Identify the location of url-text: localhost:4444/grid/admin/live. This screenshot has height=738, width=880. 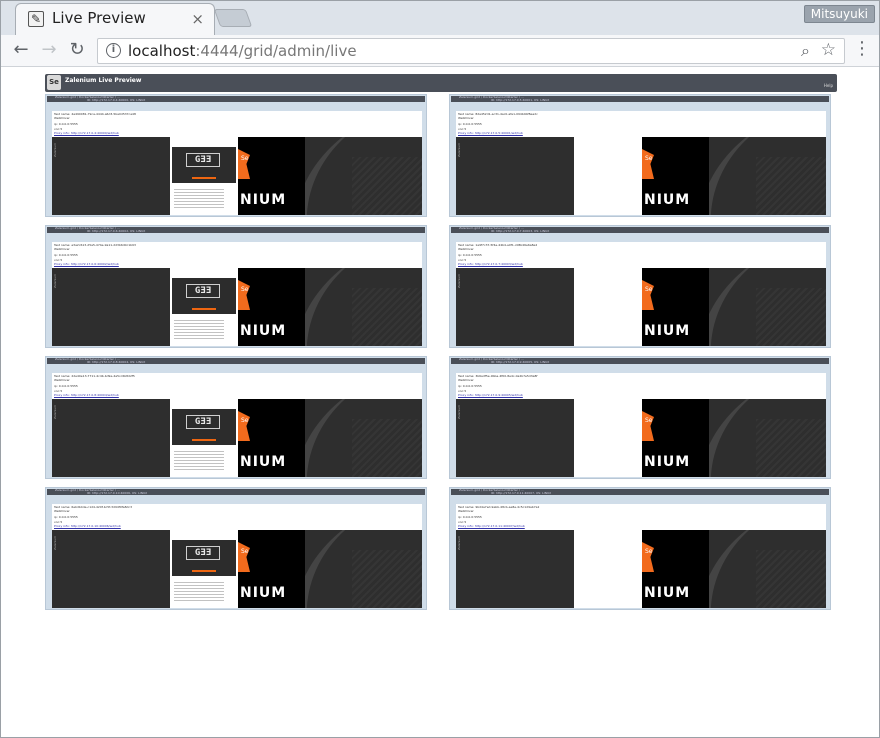
(242, 51).